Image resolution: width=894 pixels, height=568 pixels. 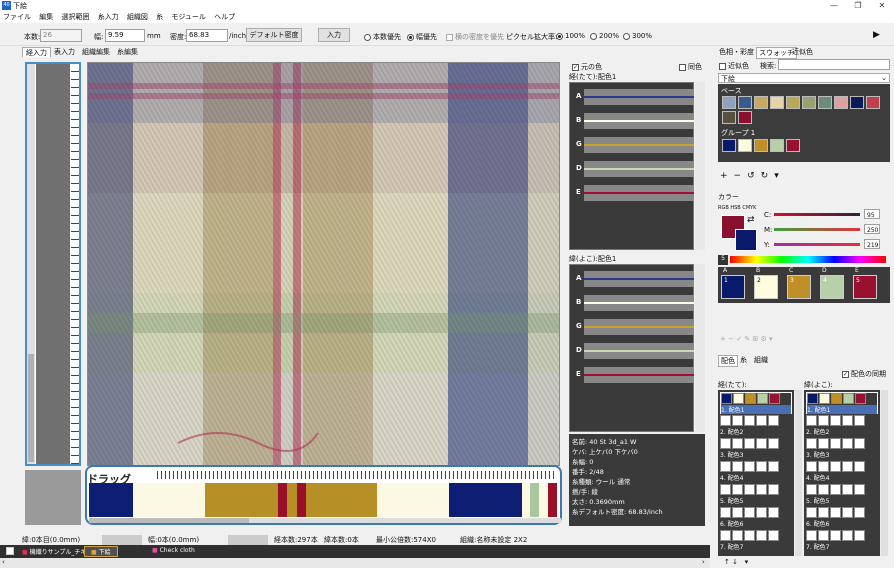 What do you see at coordinates (779, 176) in the screenshot?
I see `menu-down-icon: ▾` at bounding box center [779, 176].